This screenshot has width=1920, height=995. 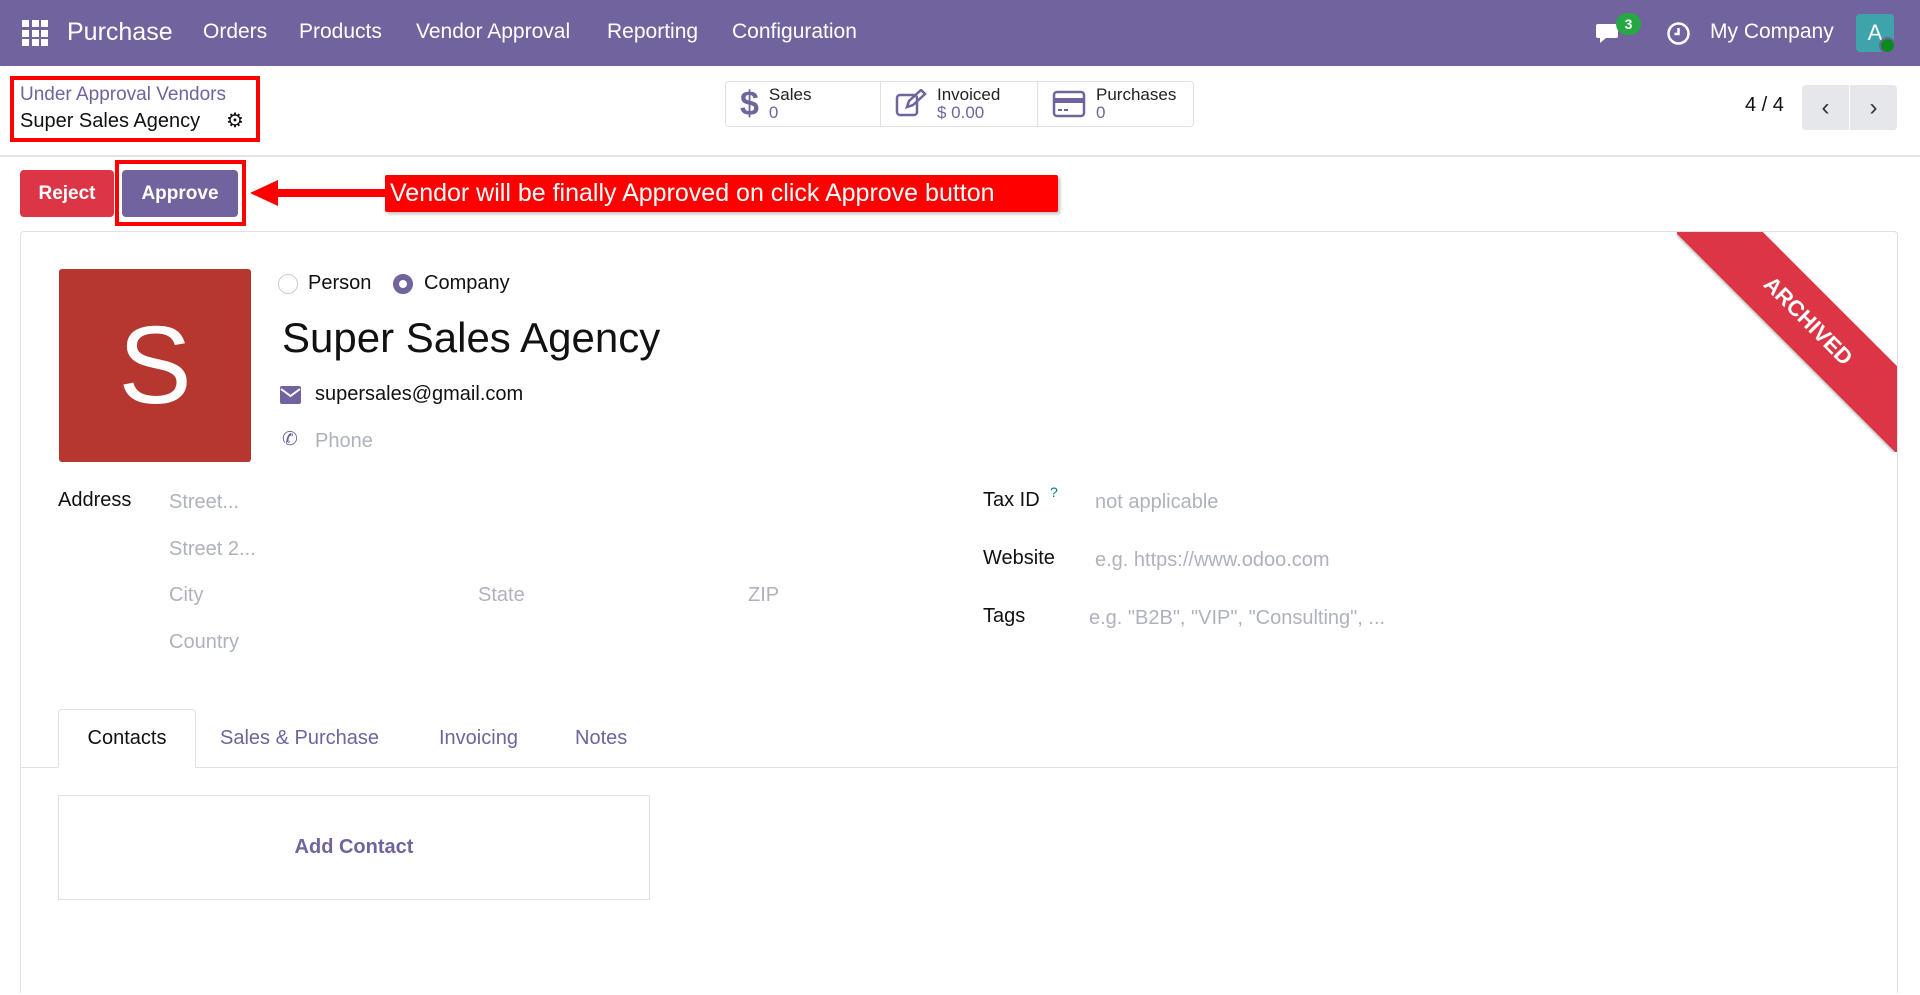 I want to click on tab-contacts: Contacts, so click(x=127, y=738).